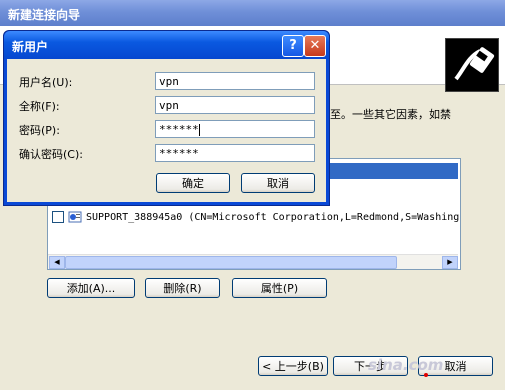  Describe the element at coordinates (39, 106) in the screenshot. I see `fullname-label: 全称(F):` at that location.